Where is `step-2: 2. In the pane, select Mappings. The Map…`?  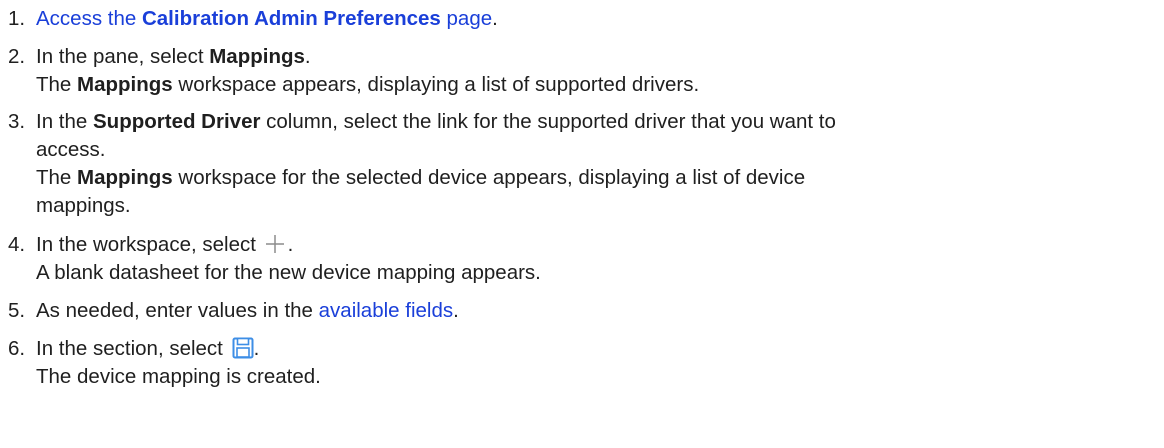 step-2: 2. In the pane, select Mappings. The Map… is located at coordinates (582, 71).